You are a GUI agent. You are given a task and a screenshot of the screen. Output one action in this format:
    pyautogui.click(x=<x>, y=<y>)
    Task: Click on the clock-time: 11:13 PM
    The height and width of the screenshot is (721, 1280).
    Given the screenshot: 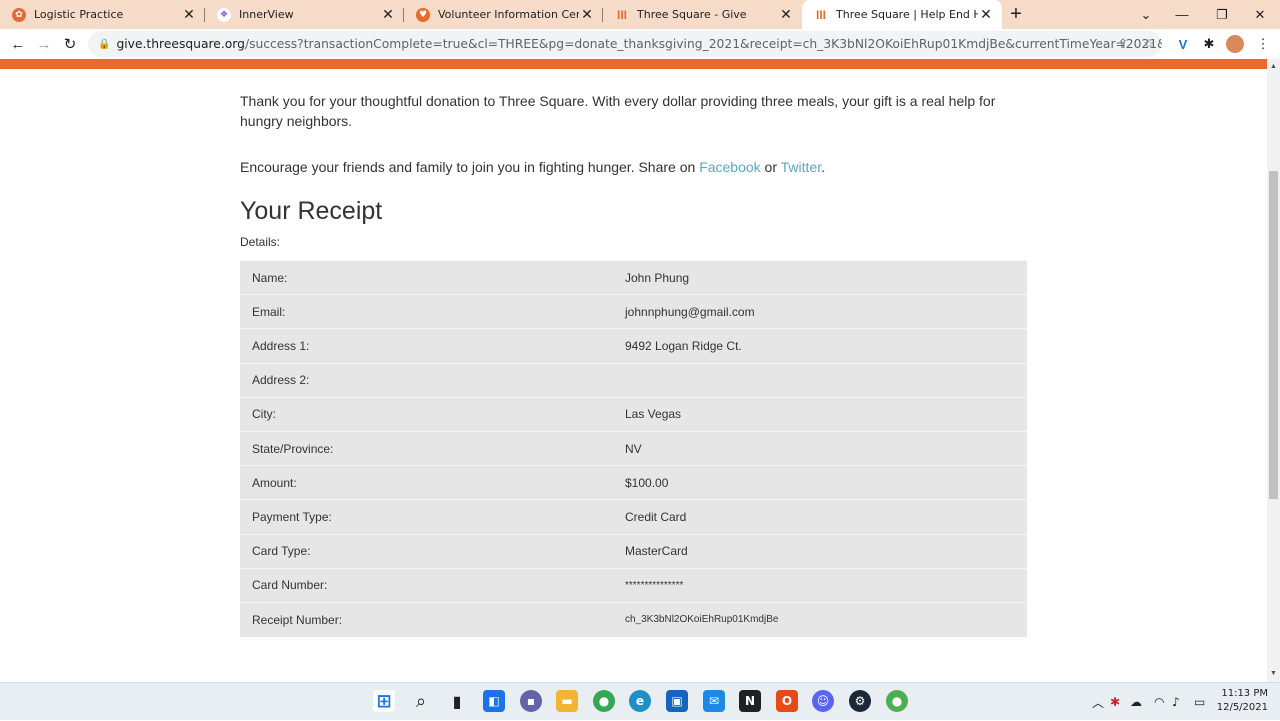 What is the action you would take?
    pyautogui.click(x=1244, y=693)
    